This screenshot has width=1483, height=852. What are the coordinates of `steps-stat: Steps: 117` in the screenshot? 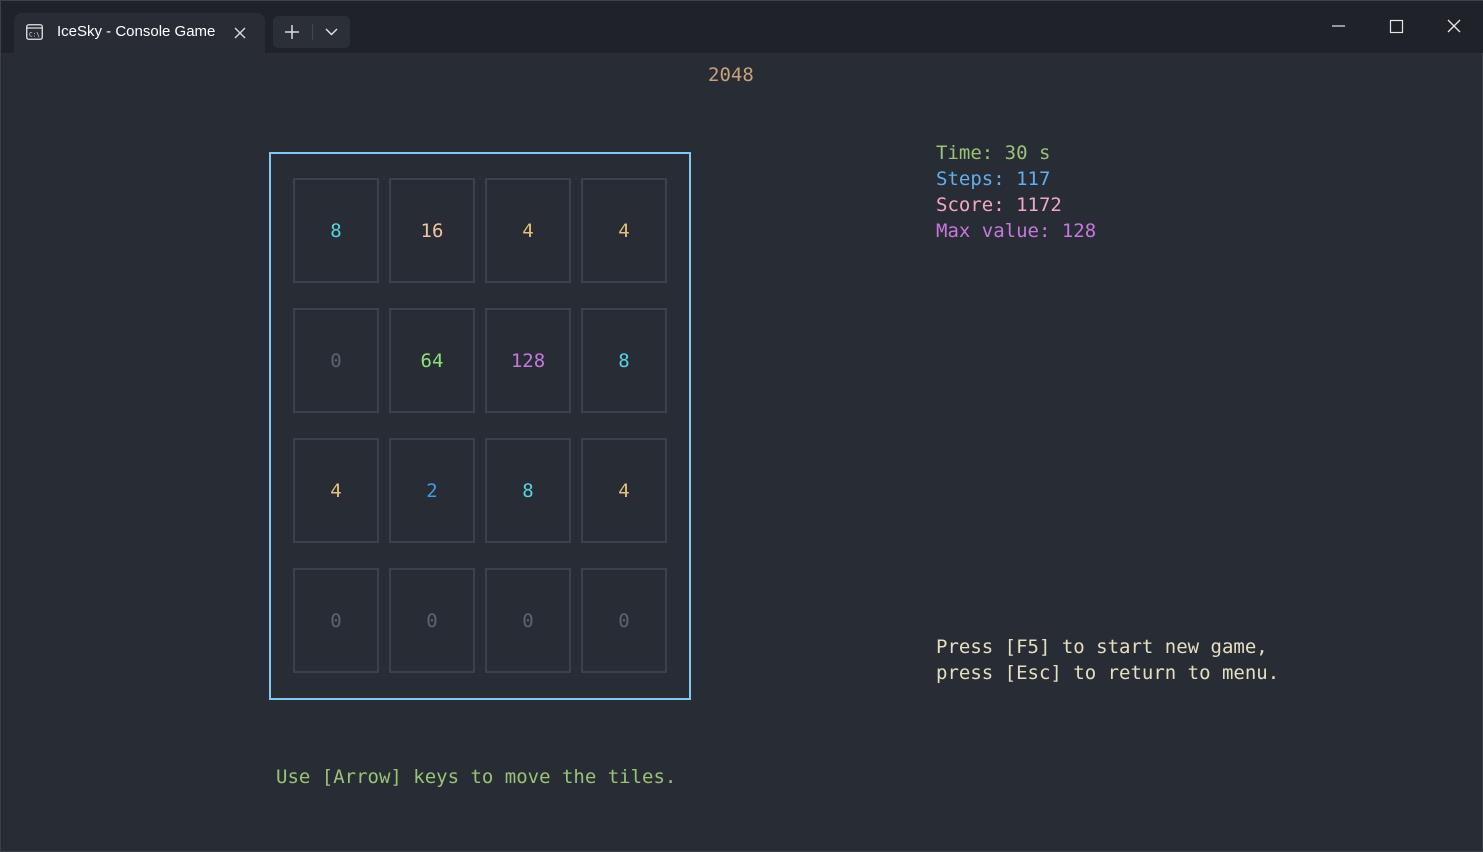 It's located at (993, 179).